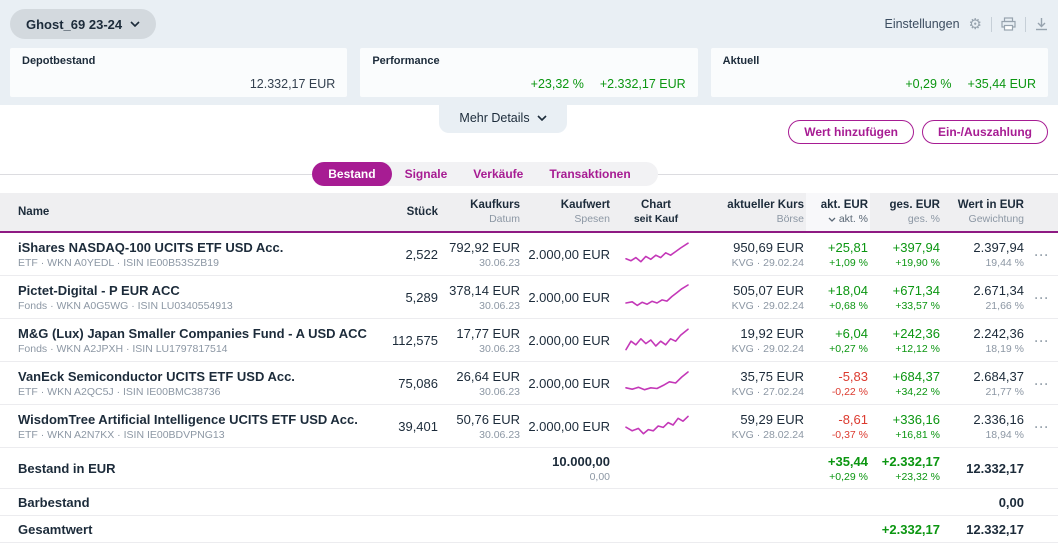 This screenshot has width=1058, height=558. I want to click on wert-hinzufuegen-button: Wert hinzufügen, so click(851, 132).